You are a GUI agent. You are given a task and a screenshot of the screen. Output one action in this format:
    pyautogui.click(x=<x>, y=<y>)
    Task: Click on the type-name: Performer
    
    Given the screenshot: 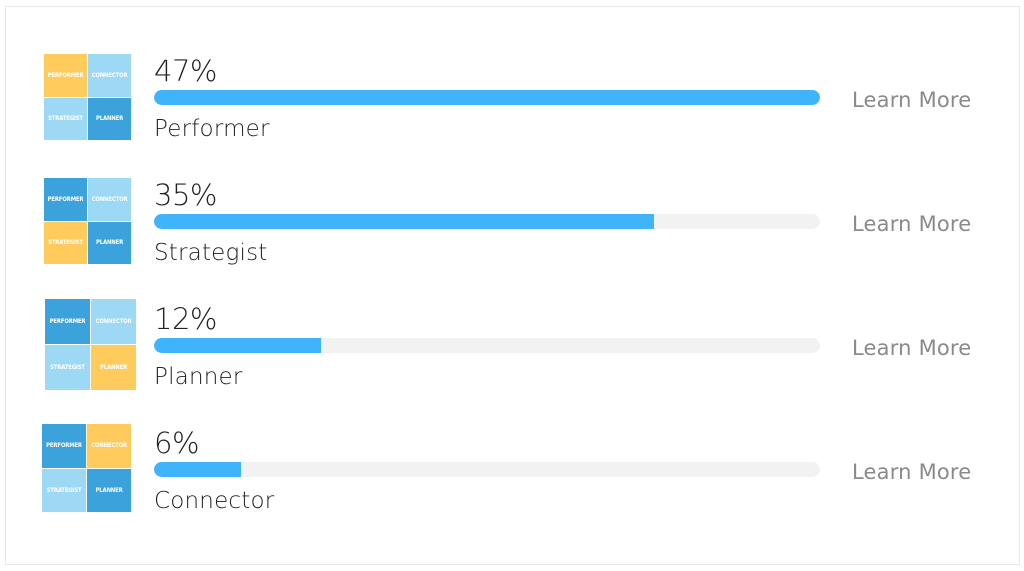 What is the action you would take?
    pyautogui.click(x=212, y=129)
    